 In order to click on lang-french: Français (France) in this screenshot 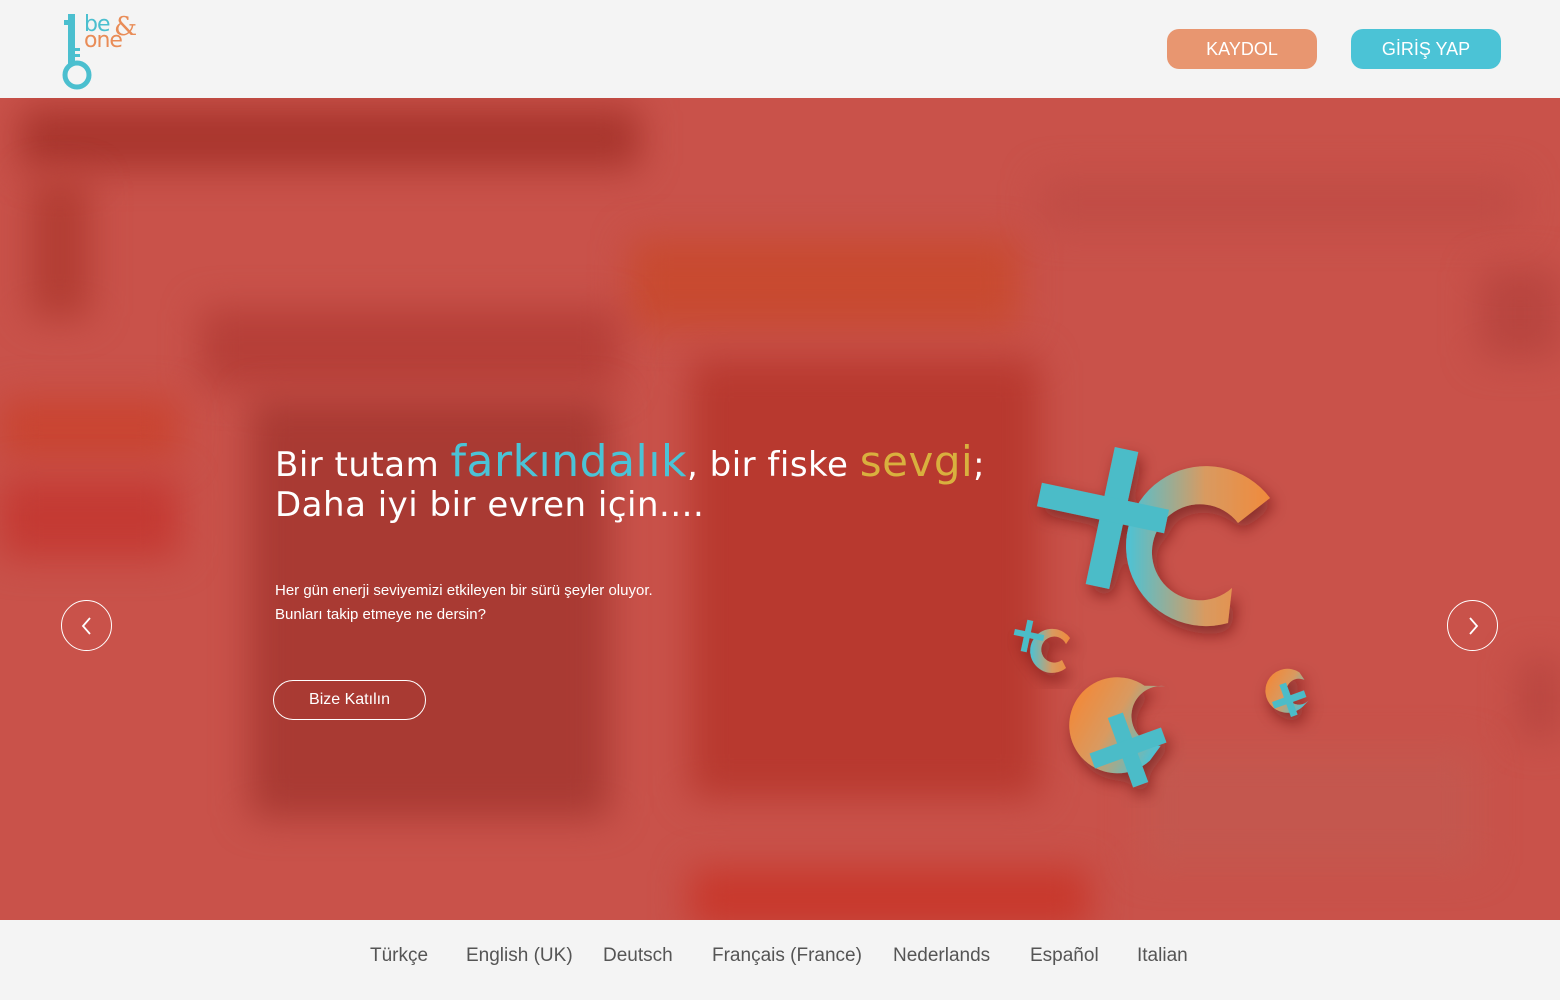, I will do `click(787, 956)`.